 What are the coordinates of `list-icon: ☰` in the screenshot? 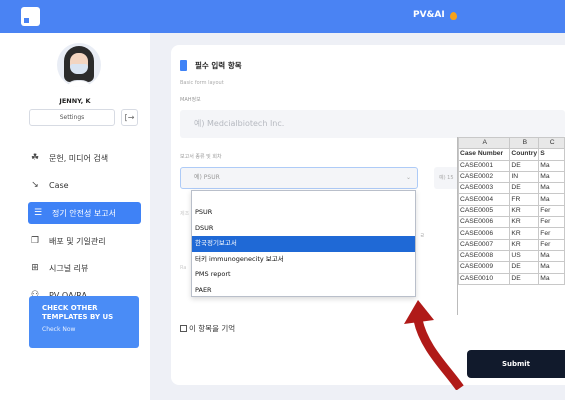 It's located at (38, 213).